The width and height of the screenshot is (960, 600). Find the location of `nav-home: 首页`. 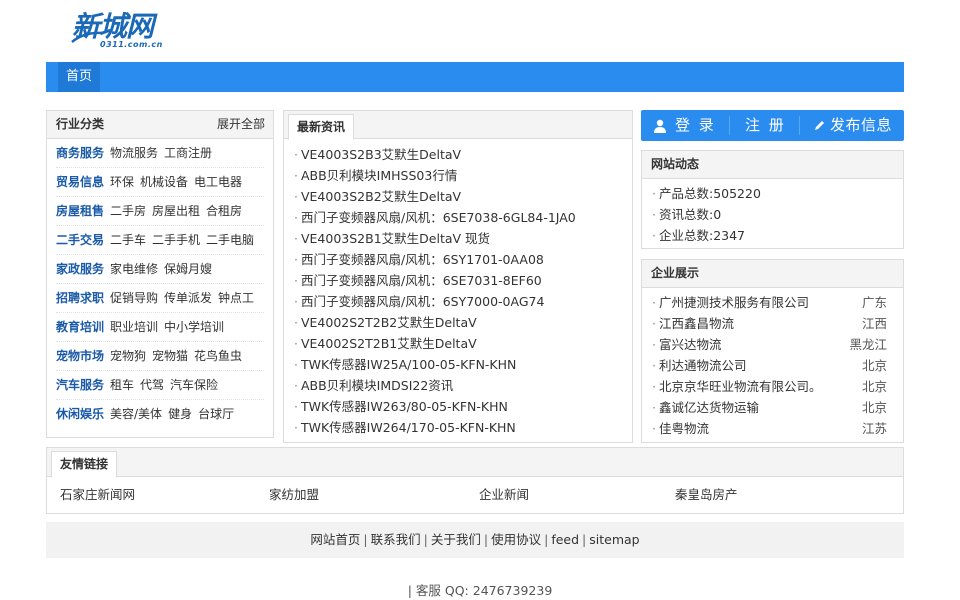

nav-home: 首页 is located at coordinates (79, 77).